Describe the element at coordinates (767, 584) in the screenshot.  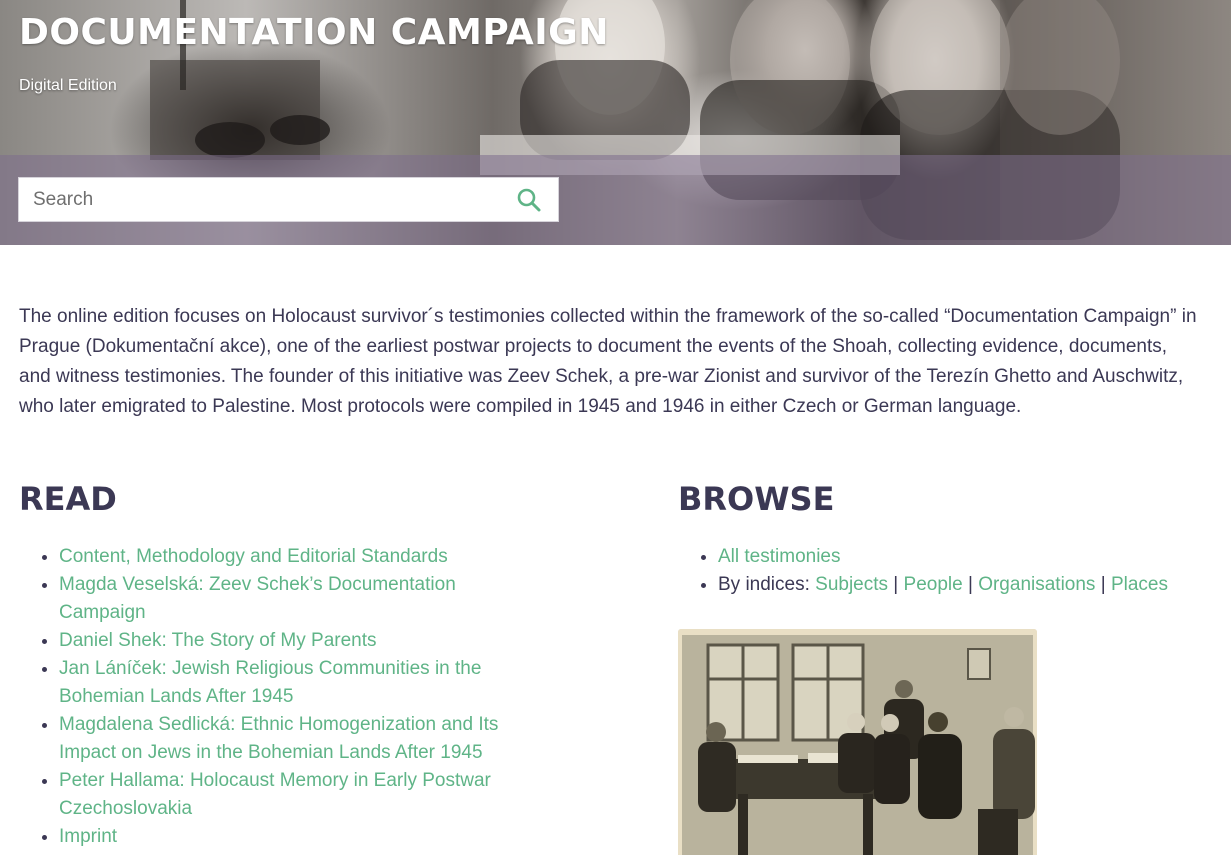
I see `indices-label: By indices:` at that location.